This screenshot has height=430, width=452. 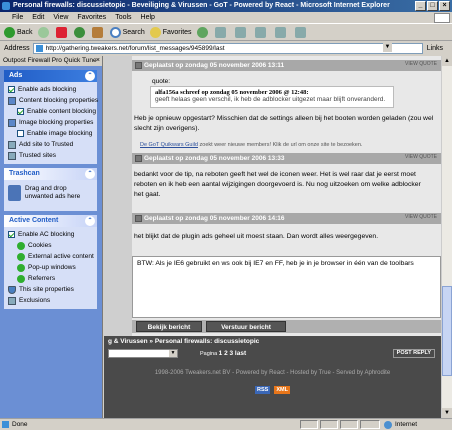 I want to click on status-cell, so click(x=309, y=424).